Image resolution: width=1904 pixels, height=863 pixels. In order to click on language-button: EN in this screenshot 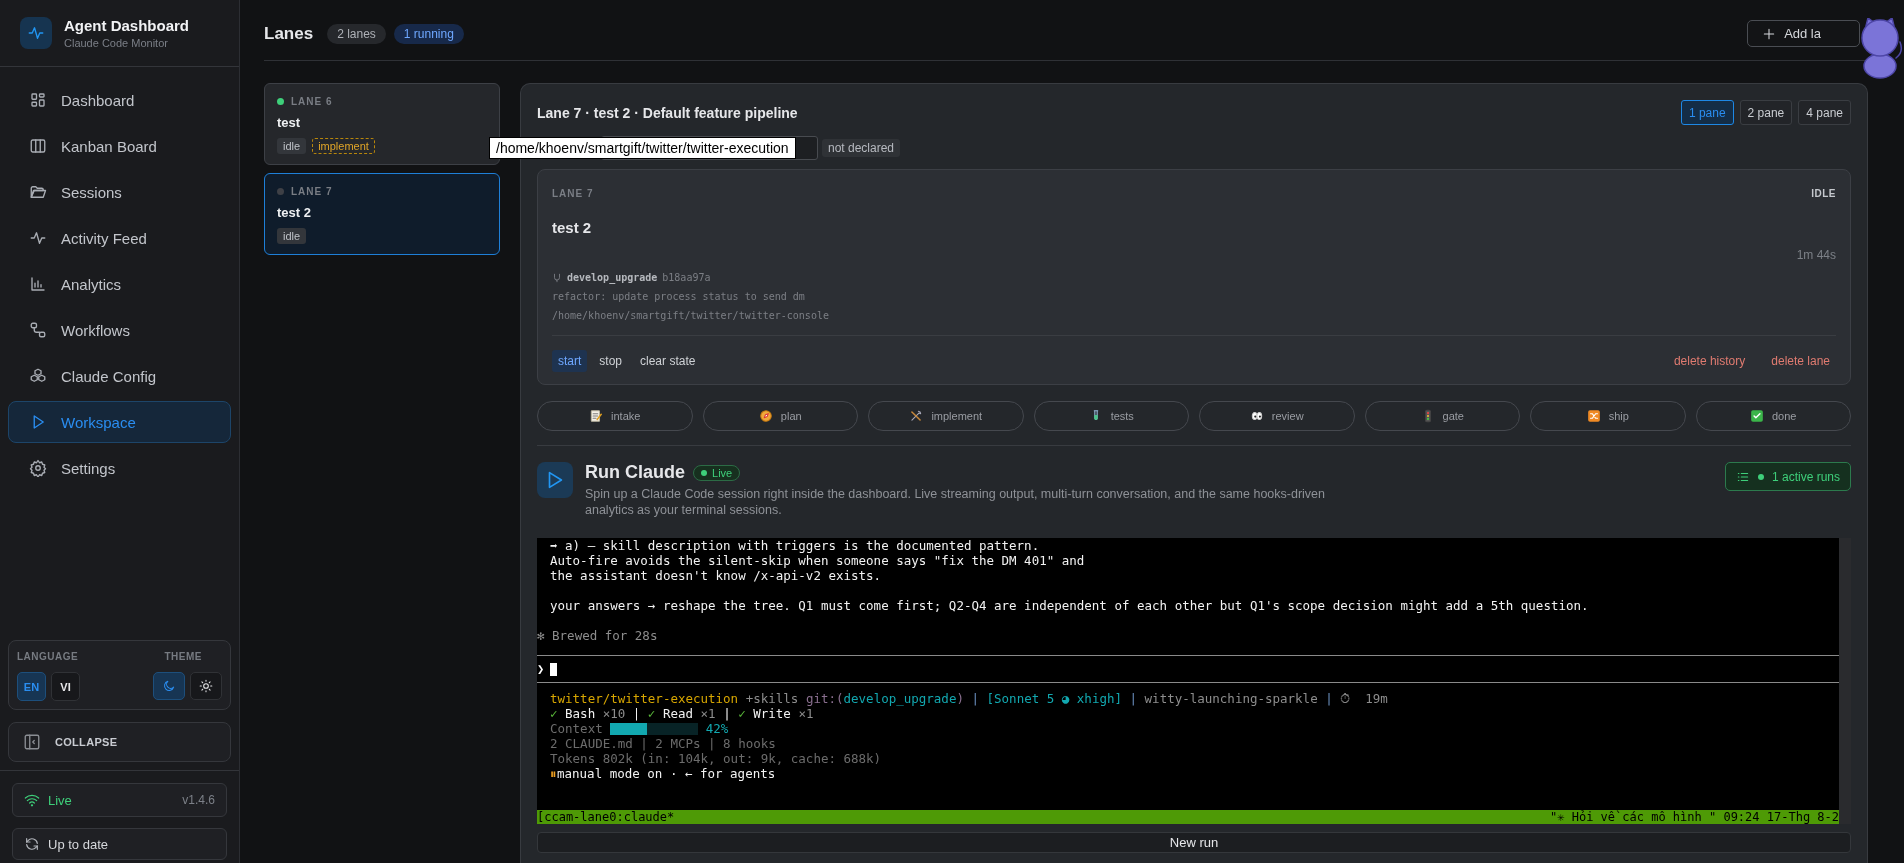, I will do `click(31, 686)`.